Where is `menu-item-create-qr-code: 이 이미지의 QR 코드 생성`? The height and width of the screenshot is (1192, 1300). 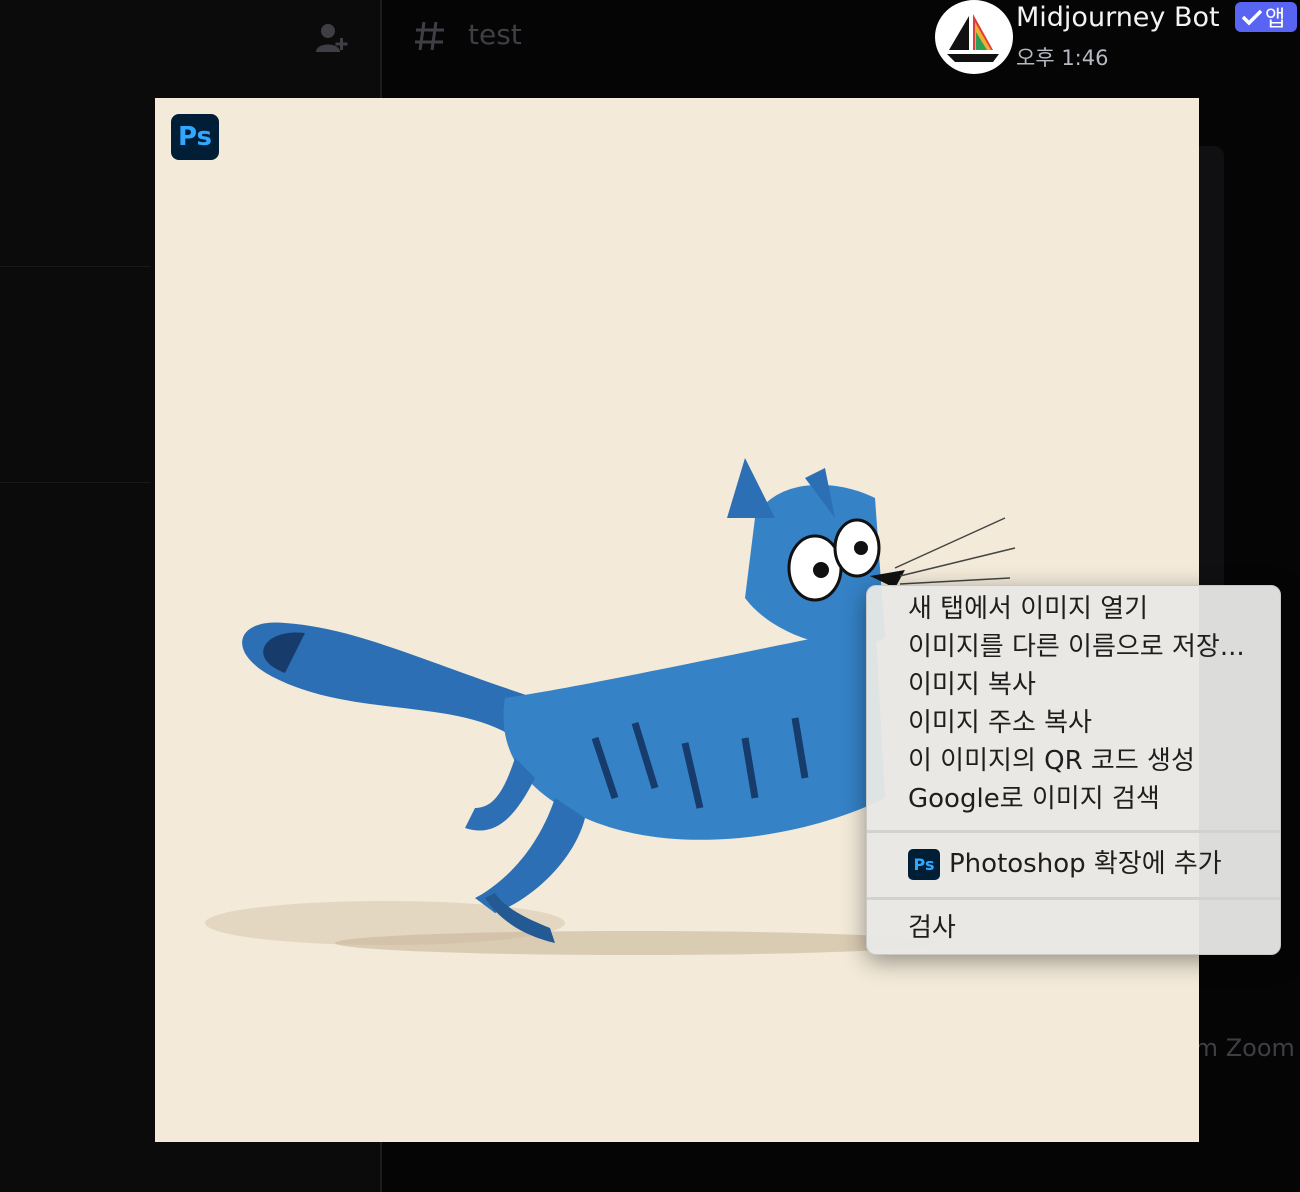 menu-item-create-qr-code: 이 이미지의 QR 코드 생성 is located at coordinates (1051, 761).